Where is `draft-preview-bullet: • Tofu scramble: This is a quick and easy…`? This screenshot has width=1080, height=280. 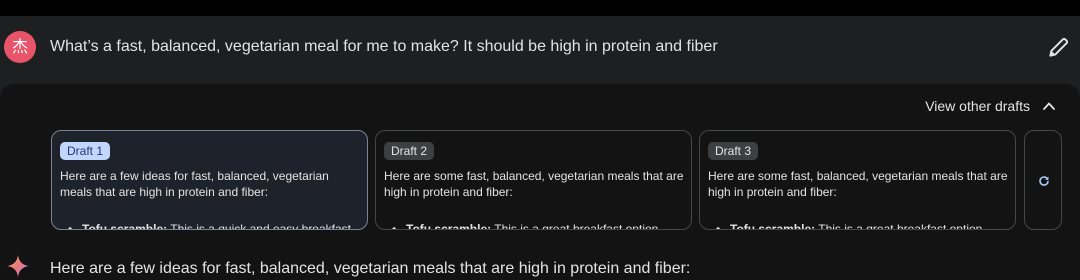
draft-preview-bullet: • Tofu scramble: This is a quick and easy… is located at coordinates (217, 225).